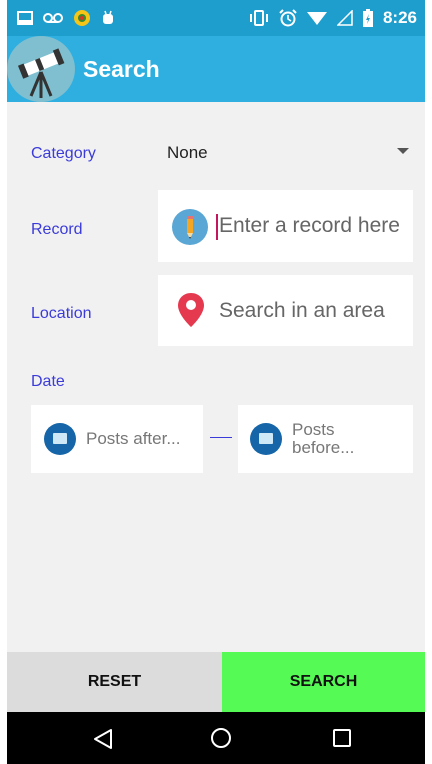  Describe the element at coordinates (191, 310) in the screenshot. I see `map-pin-icon` at that location.